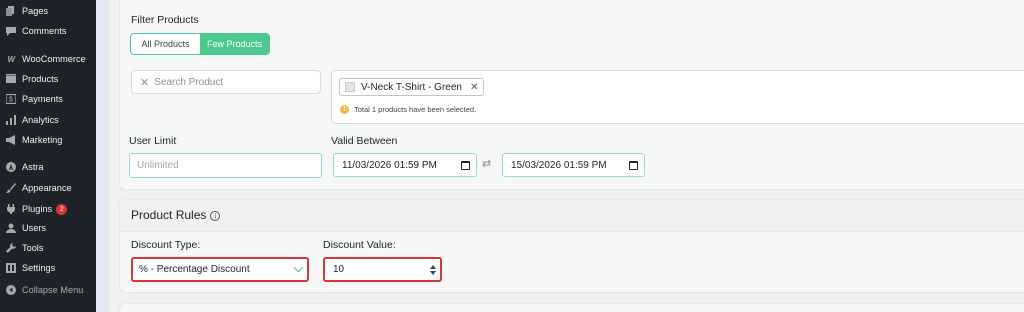 Image resolution: width=1024 pixels, height=312 pixels. I want to click on user-icon, so click(11, 228).